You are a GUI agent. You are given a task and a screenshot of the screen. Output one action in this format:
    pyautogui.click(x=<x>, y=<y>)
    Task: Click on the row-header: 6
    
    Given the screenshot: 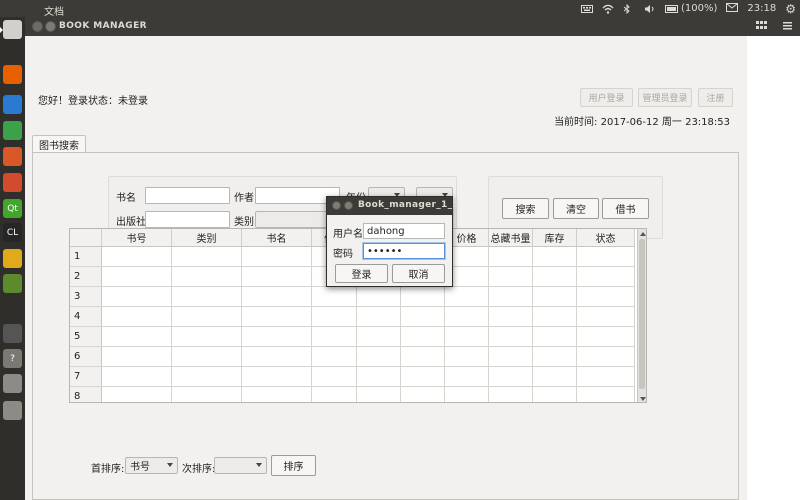 What is the action you would take?
    pyautogui.click(x=86, y=357)
    